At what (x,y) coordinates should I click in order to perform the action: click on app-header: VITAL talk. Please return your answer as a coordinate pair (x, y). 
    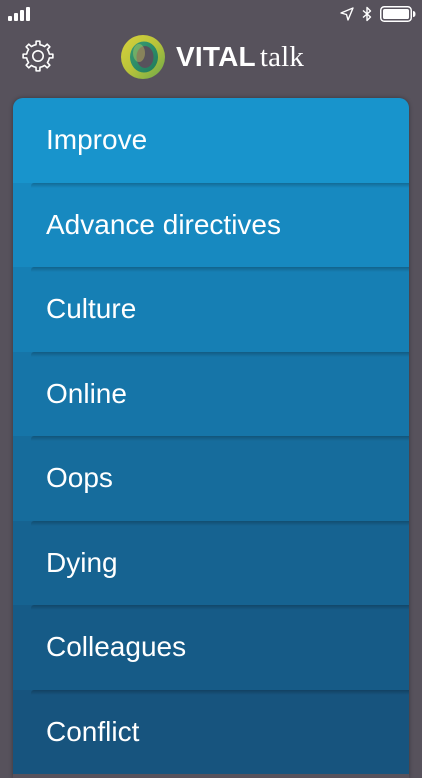
    Looking at the image, I should click on (211, 58).